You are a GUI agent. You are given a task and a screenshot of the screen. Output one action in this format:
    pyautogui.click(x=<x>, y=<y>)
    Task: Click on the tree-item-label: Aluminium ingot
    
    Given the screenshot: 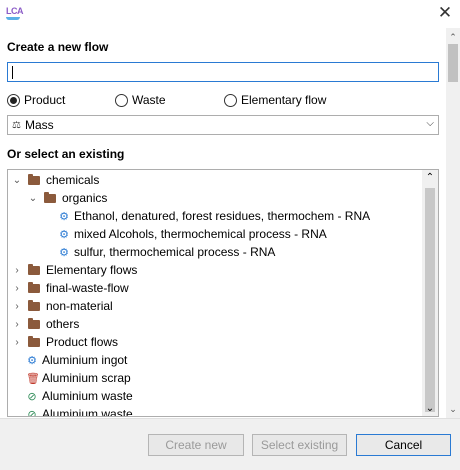 What is the action you would take?
    pyautogui.click(x=85, y=360)
    